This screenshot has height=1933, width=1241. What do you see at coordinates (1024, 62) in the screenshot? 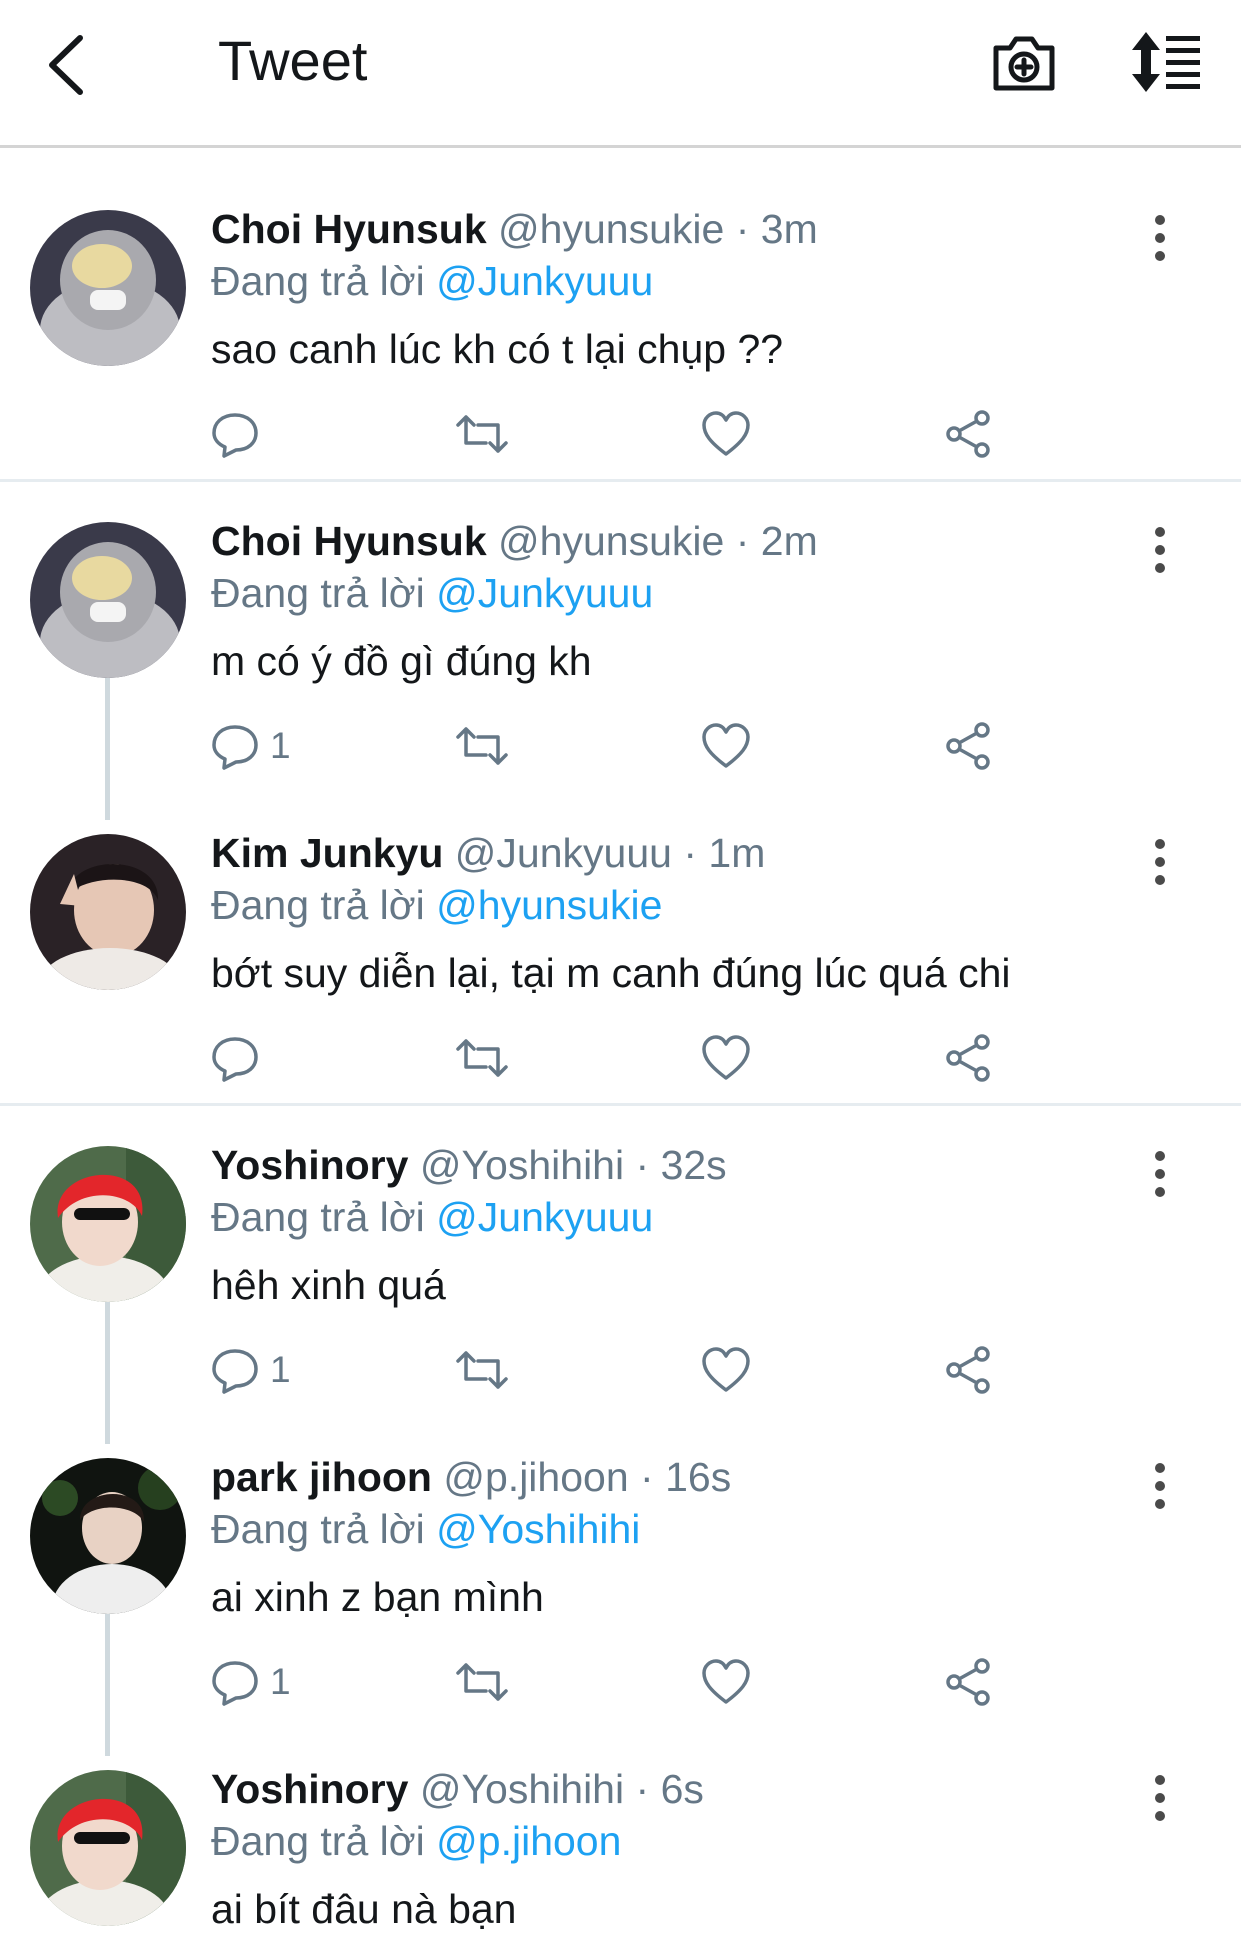
I see `camera-button` at bounding box center [1024, 62].